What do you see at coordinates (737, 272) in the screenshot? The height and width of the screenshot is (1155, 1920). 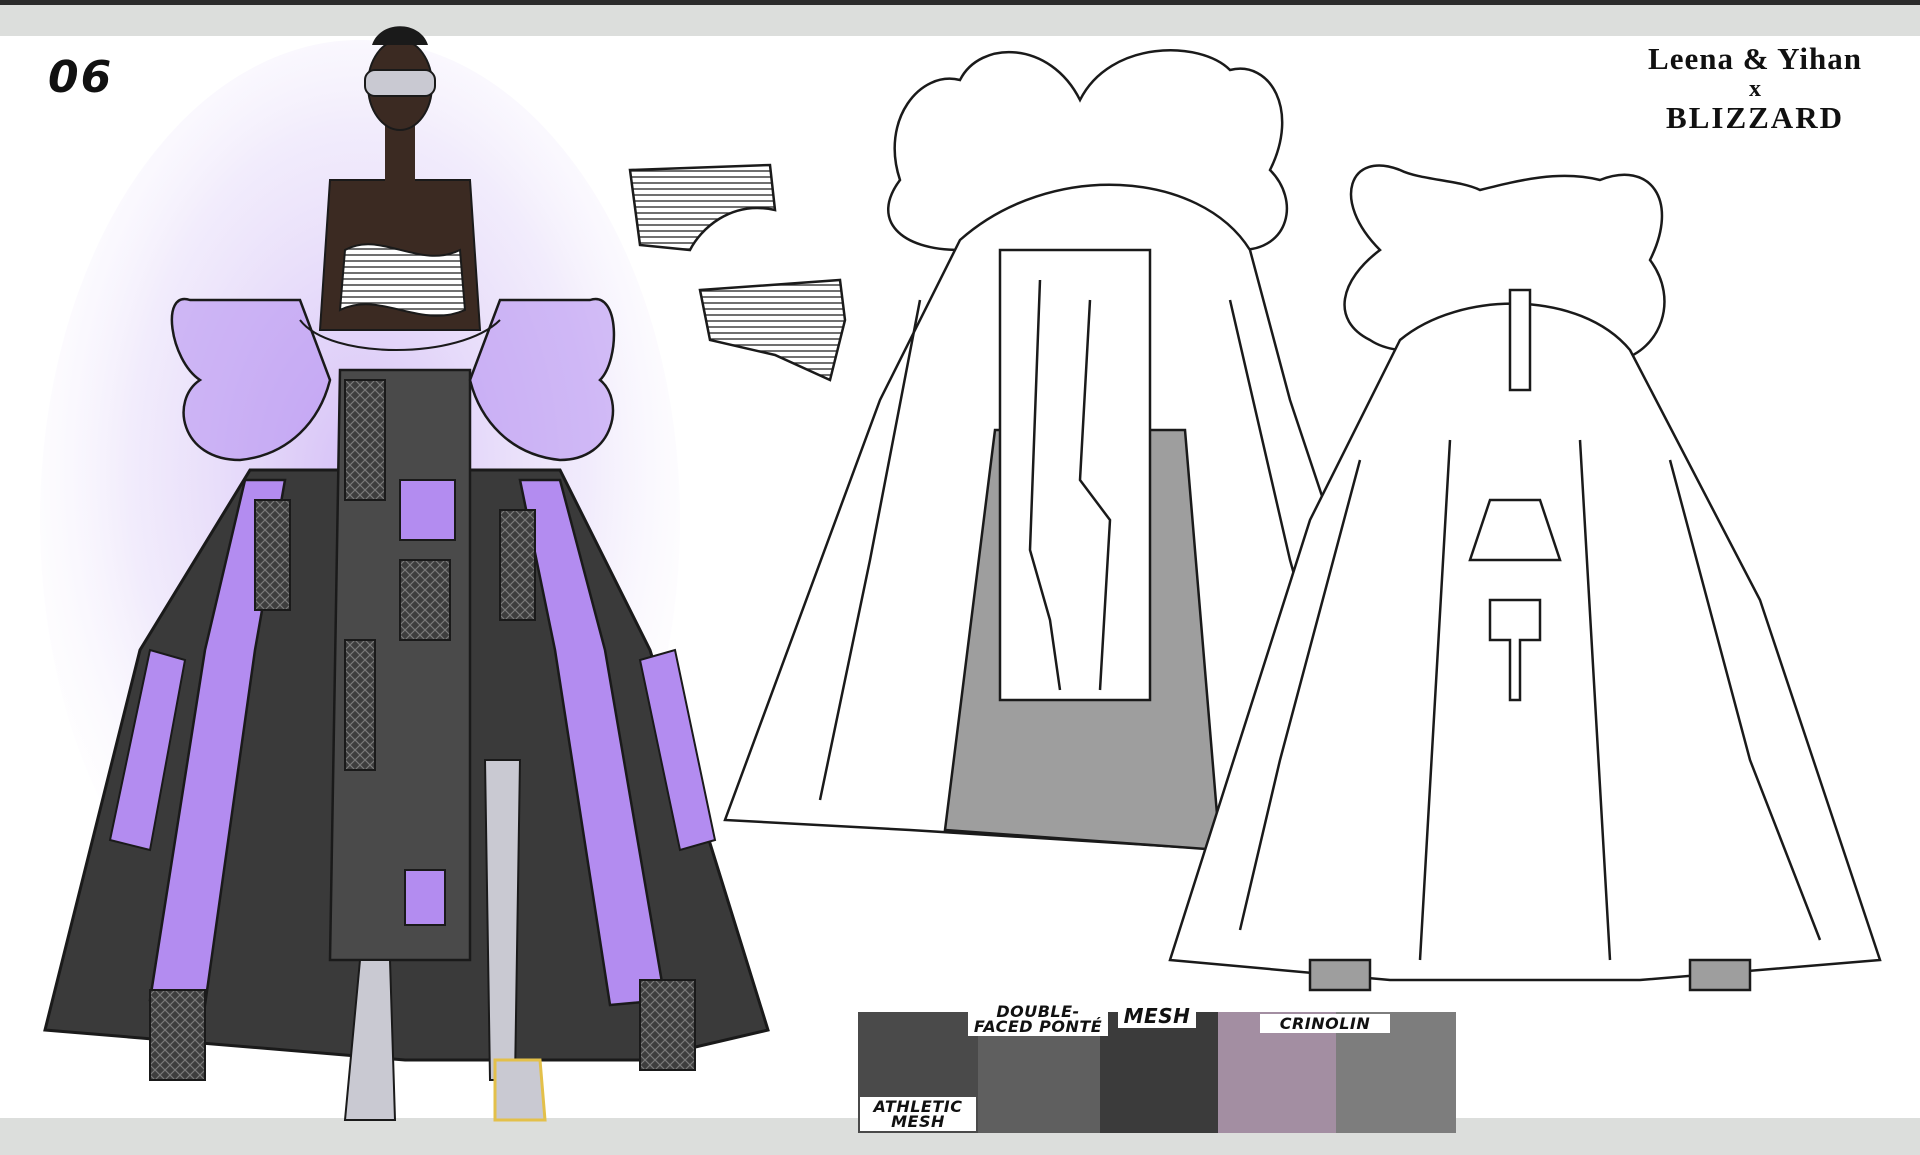 I see `bodice-detail-sketches` at bounding box center [737, 272].